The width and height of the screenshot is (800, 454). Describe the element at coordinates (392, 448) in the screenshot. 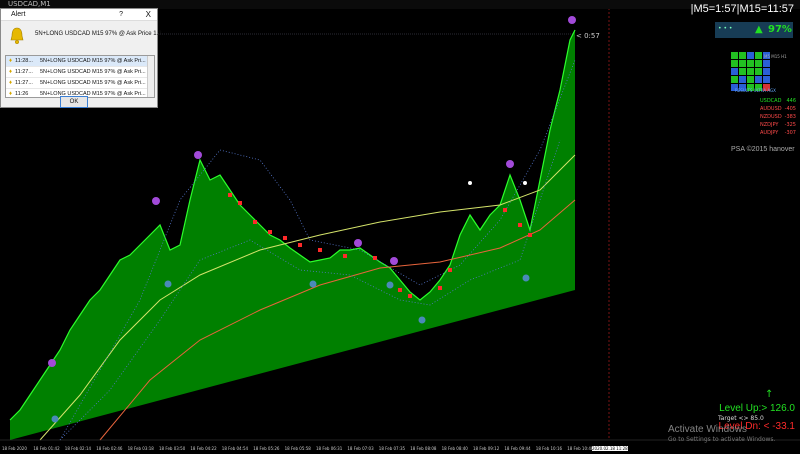

I see `x-tick-label: 18 Feb 07:35` at that location.